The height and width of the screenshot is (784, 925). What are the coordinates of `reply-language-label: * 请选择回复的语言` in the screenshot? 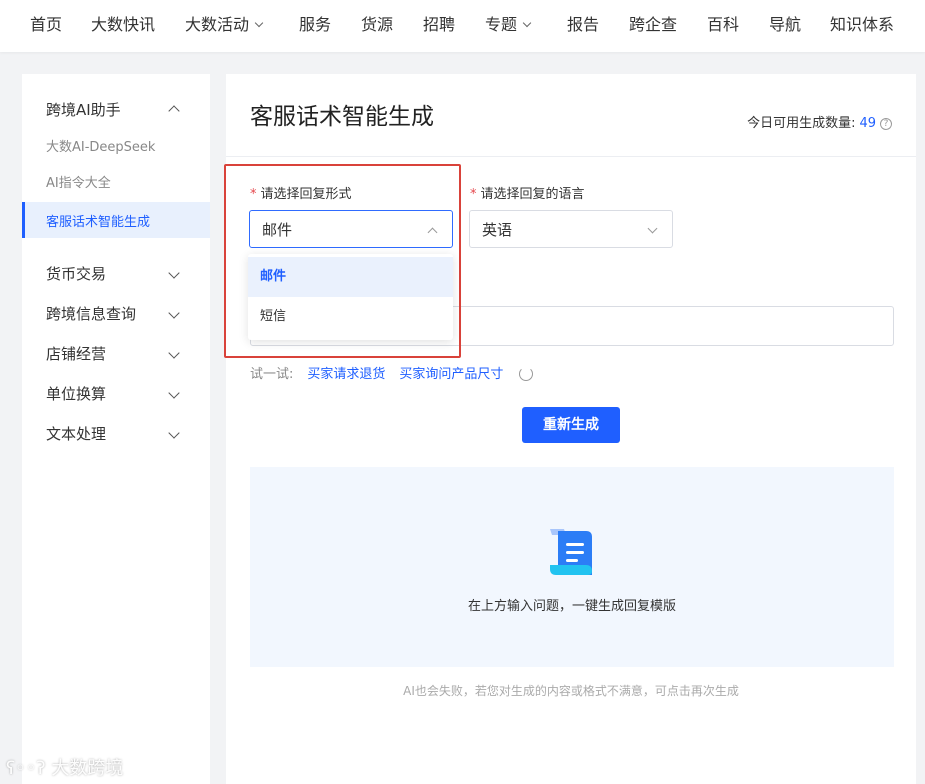 It's located at (527, 192).